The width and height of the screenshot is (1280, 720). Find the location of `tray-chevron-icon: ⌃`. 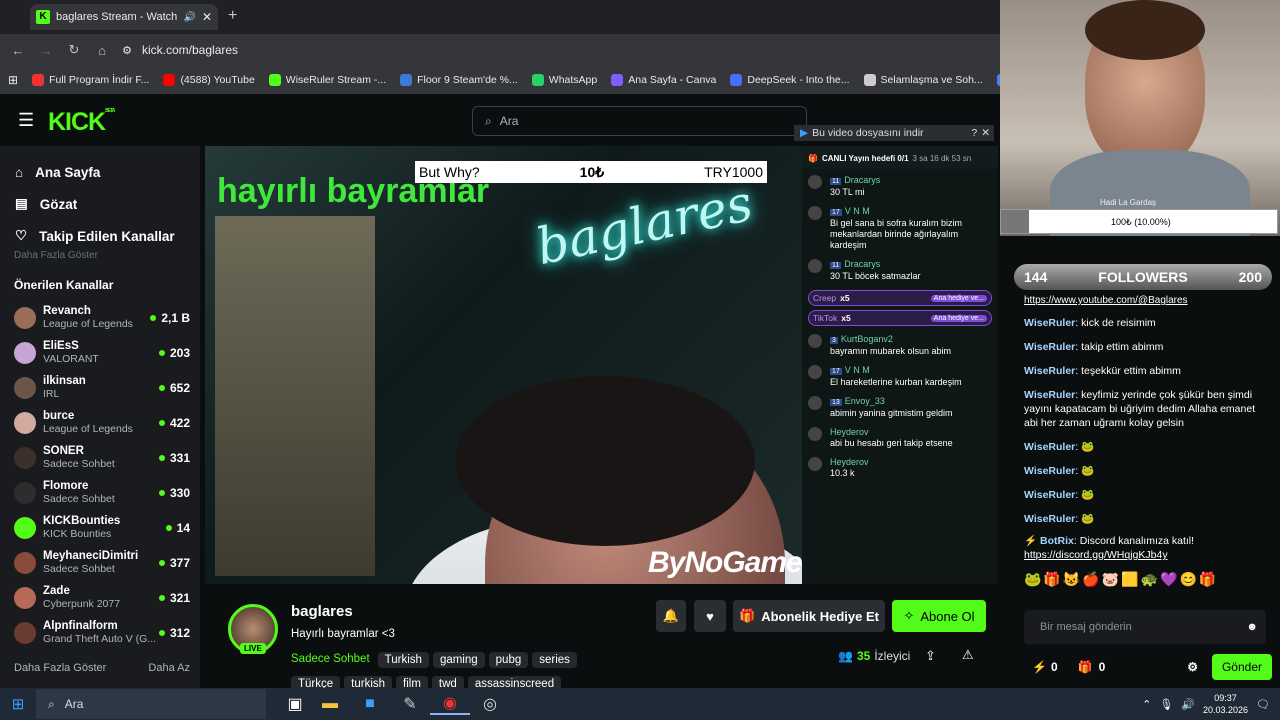

tray-chevron-icon: ⌃ is located at coordinates (1146, 704).